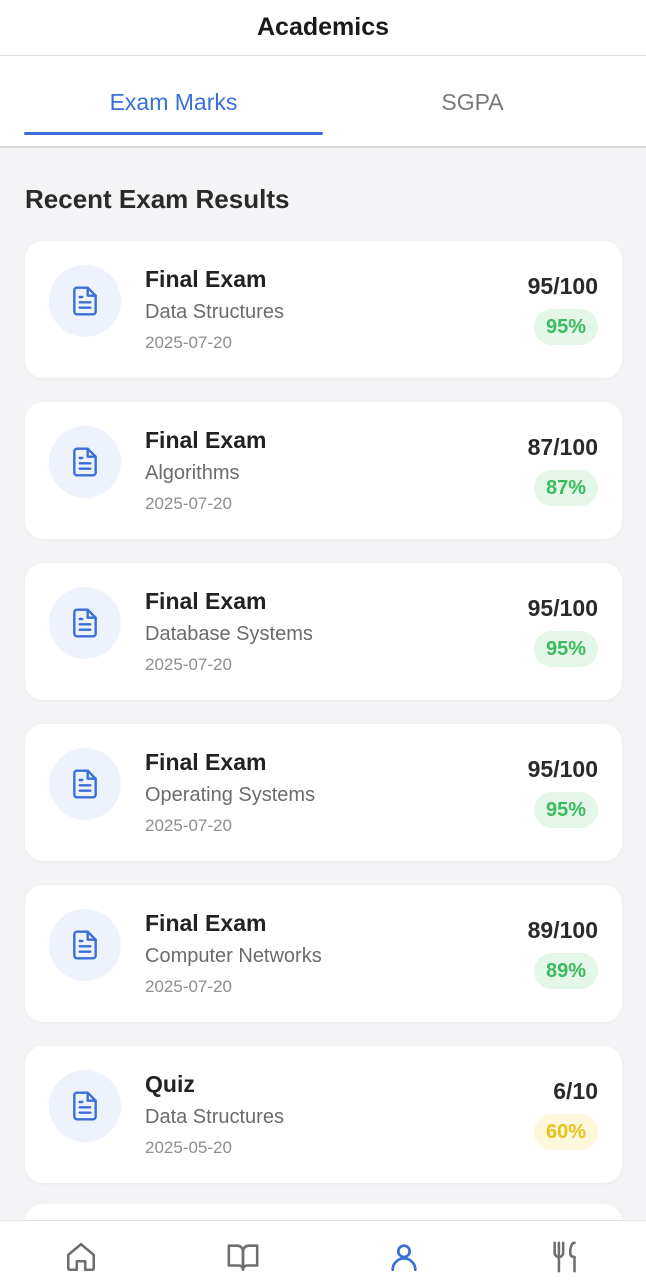 The height and width of the screenshot is (1280, 646). What do you see at coordinates (565, 971) in the screenshot?
I see `percentage-badge: 89%` at bounding box center [565, 971].